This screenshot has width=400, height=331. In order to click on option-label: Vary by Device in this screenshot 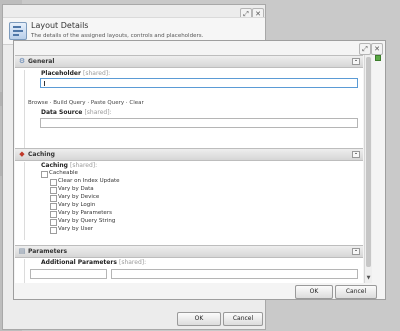, I will do `click(79, 197)`.